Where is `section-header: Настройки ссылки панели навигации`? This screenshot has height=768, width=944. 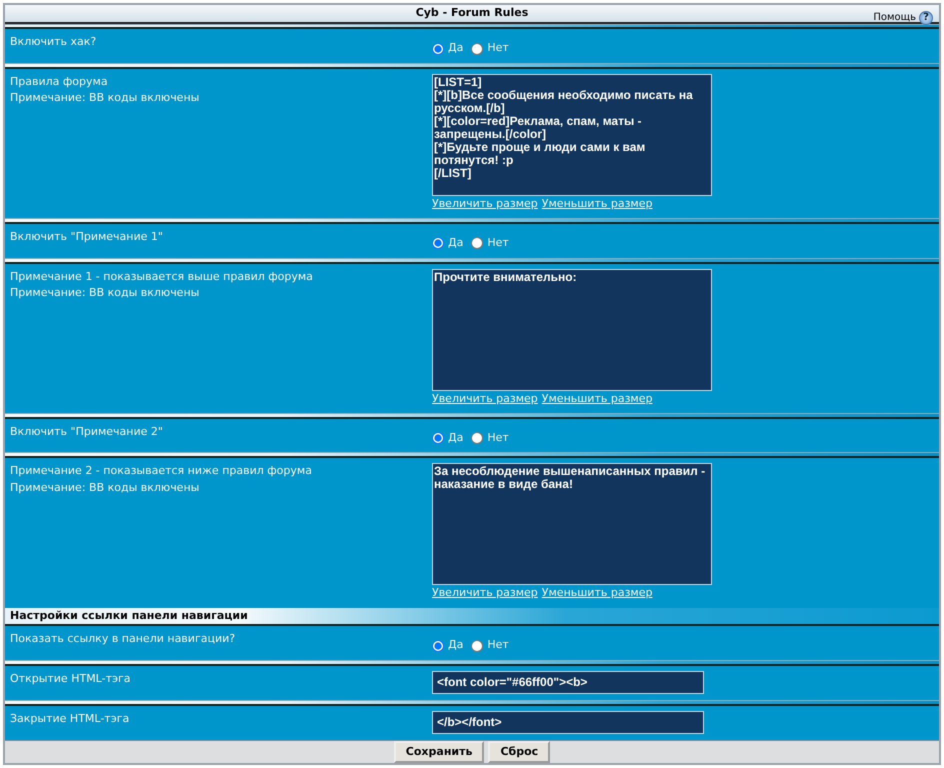 section-header: Настройки ссылки панели навигации is located at coordinates (472, 617).